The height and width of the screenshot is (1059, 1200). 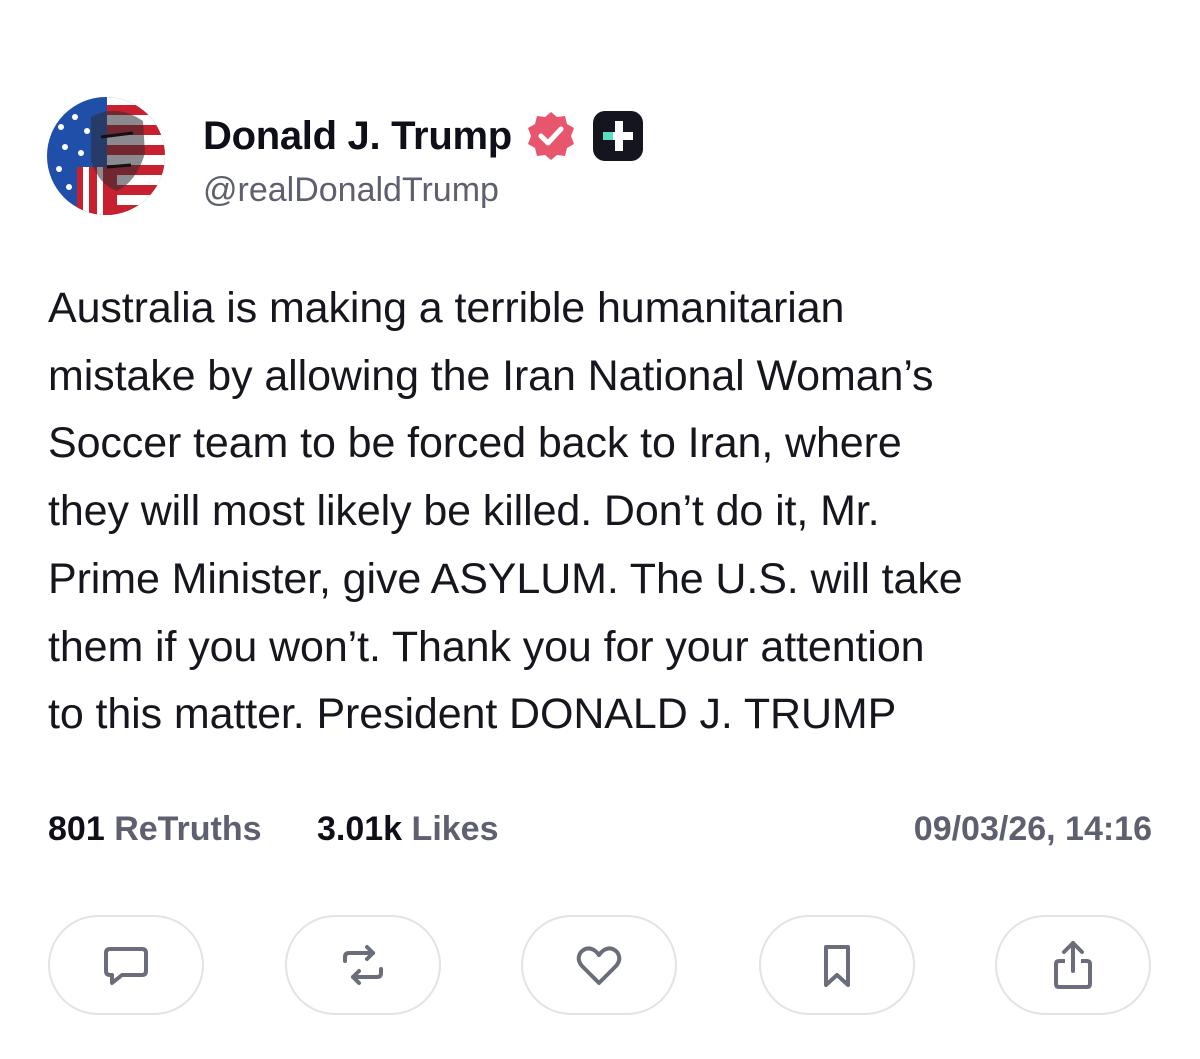 I want to click on plus-badge-icon, so click(x=618, y=136).